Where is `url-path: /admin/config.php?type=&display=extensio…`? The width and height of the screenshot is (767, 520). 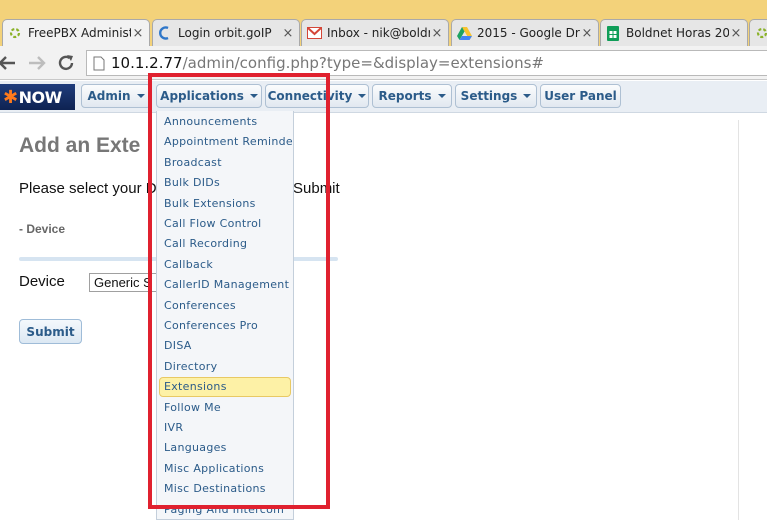 url-path: /admin/config.php?type=&display=extensio… is located at coordinates (363, 63).